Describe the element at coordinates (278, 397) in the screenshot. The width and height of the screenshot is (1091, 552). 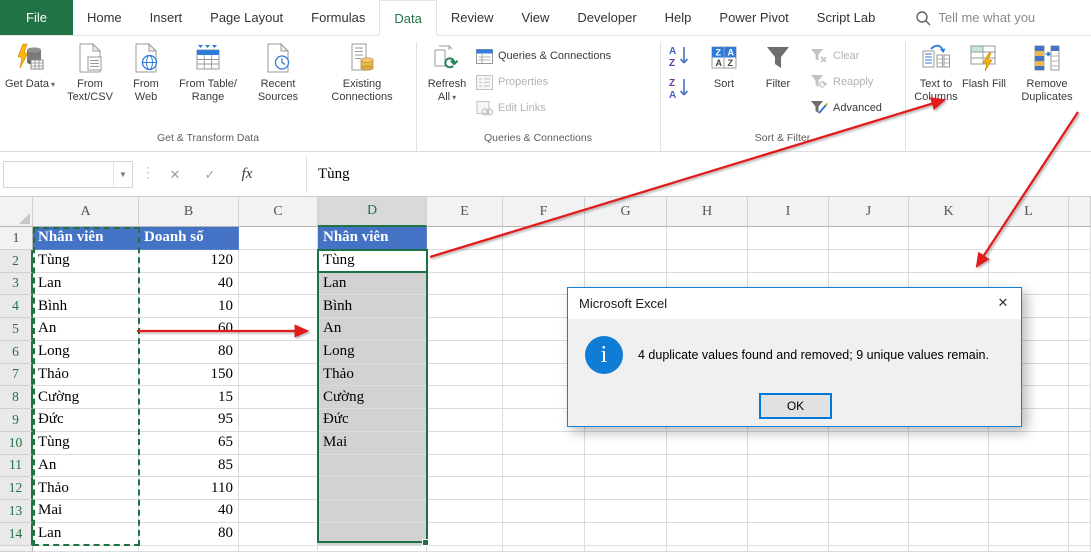
I see `cell-C8` at that location.